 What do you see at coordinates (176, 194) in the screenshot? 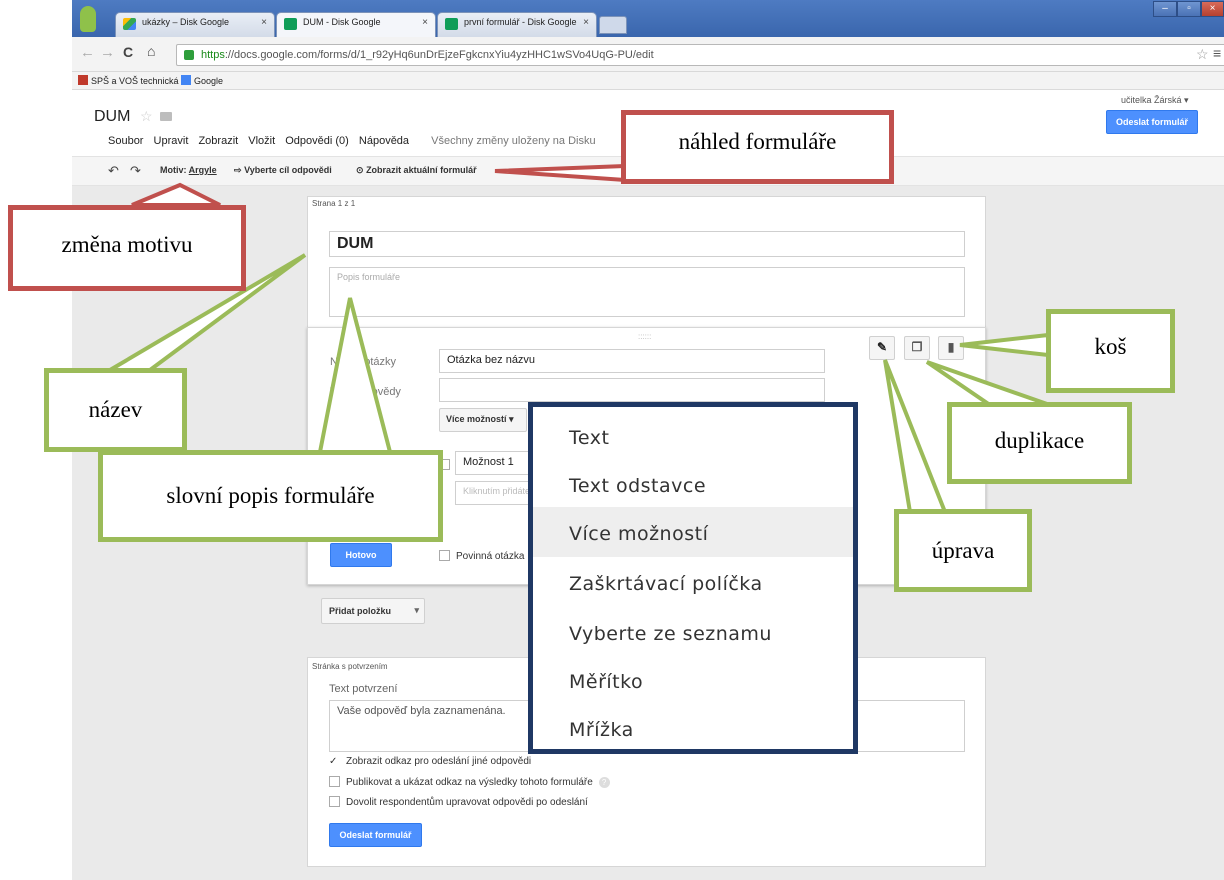
I see `pointer-theme` at bounding box center [176, 194].